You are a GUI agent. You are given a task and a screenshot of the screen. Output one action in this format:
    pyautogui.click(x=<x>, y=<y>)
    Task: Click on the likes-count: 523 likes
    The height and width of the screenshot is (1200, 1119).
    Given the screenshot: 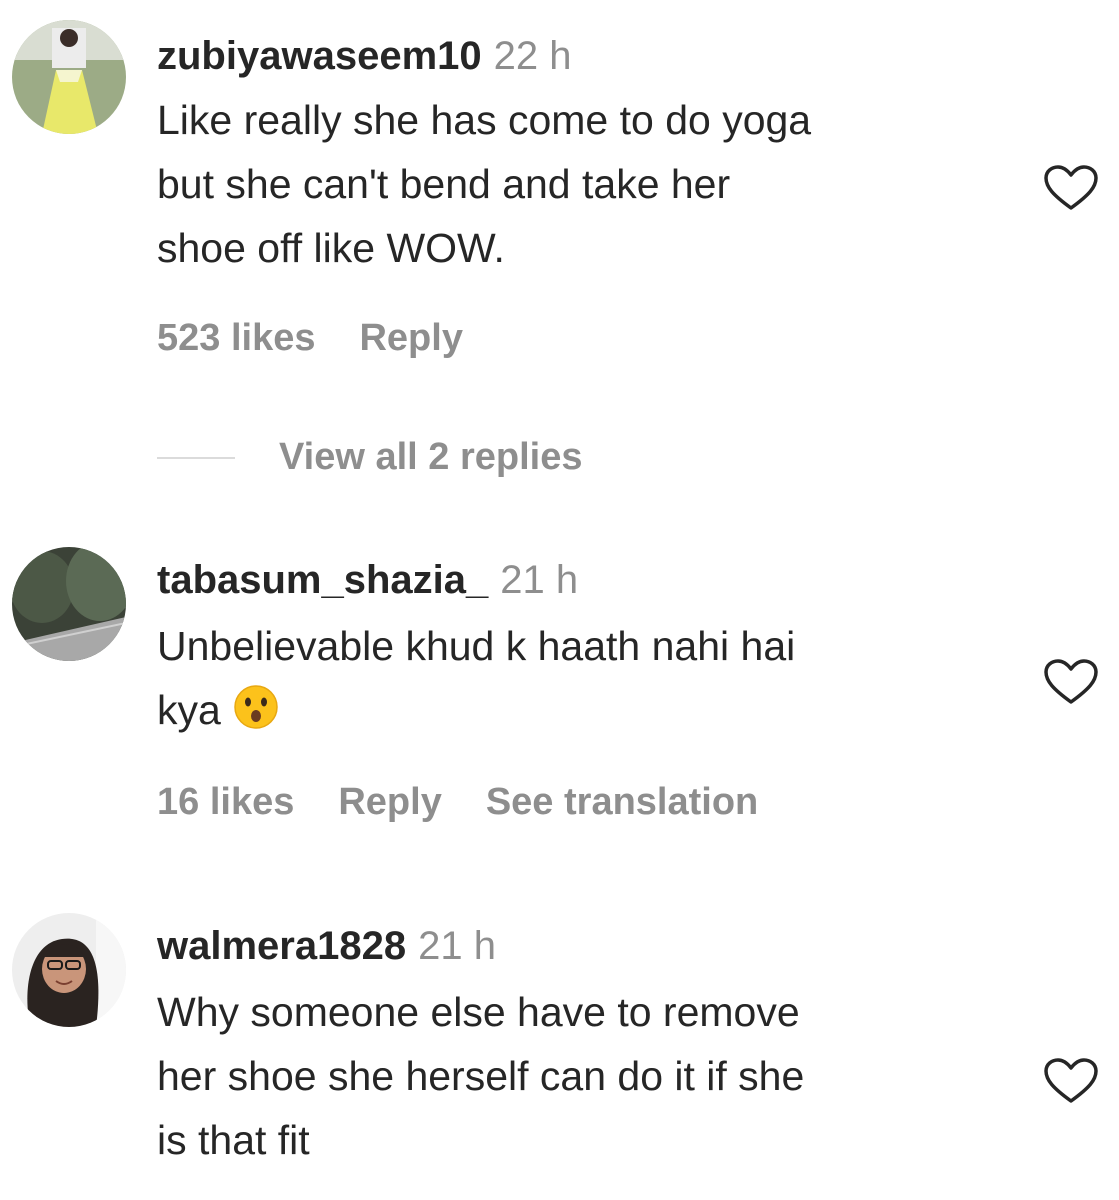 What is the action you would take?
    pyautogui.click(x=236, y=338)
    